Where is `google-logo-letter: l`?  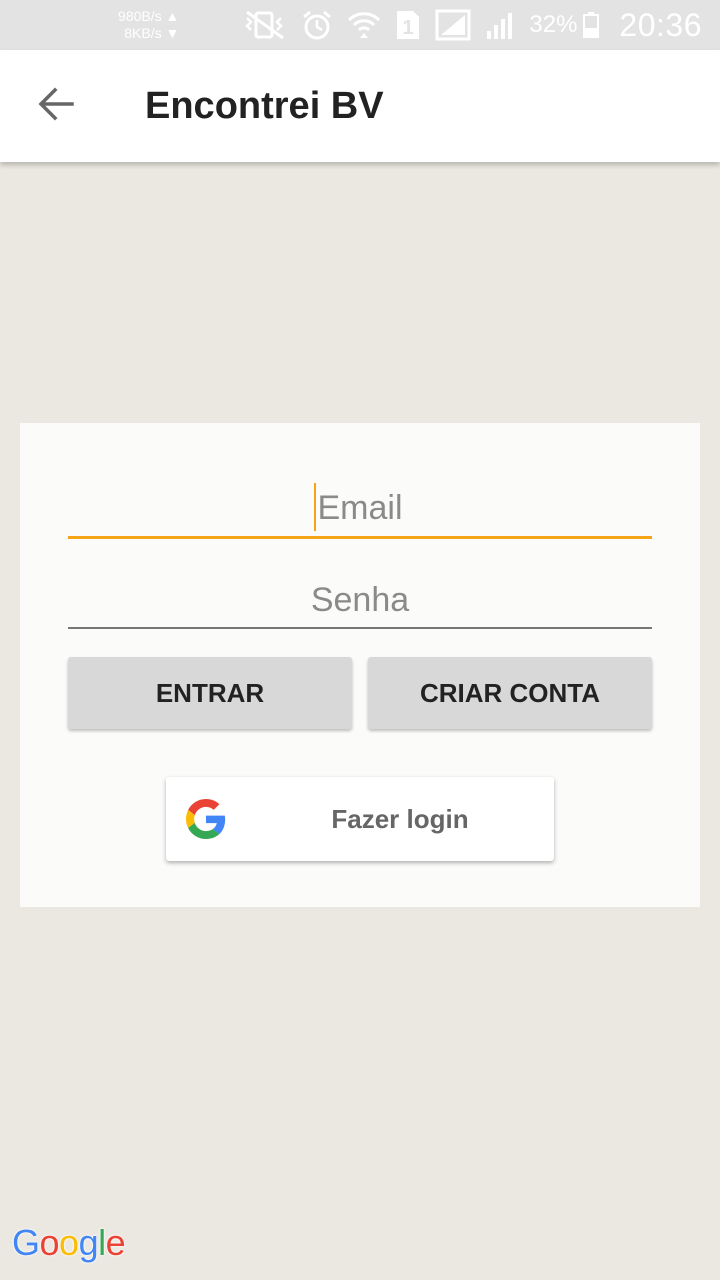 google-logo-letter: l is located at coordinates (102, 1242).